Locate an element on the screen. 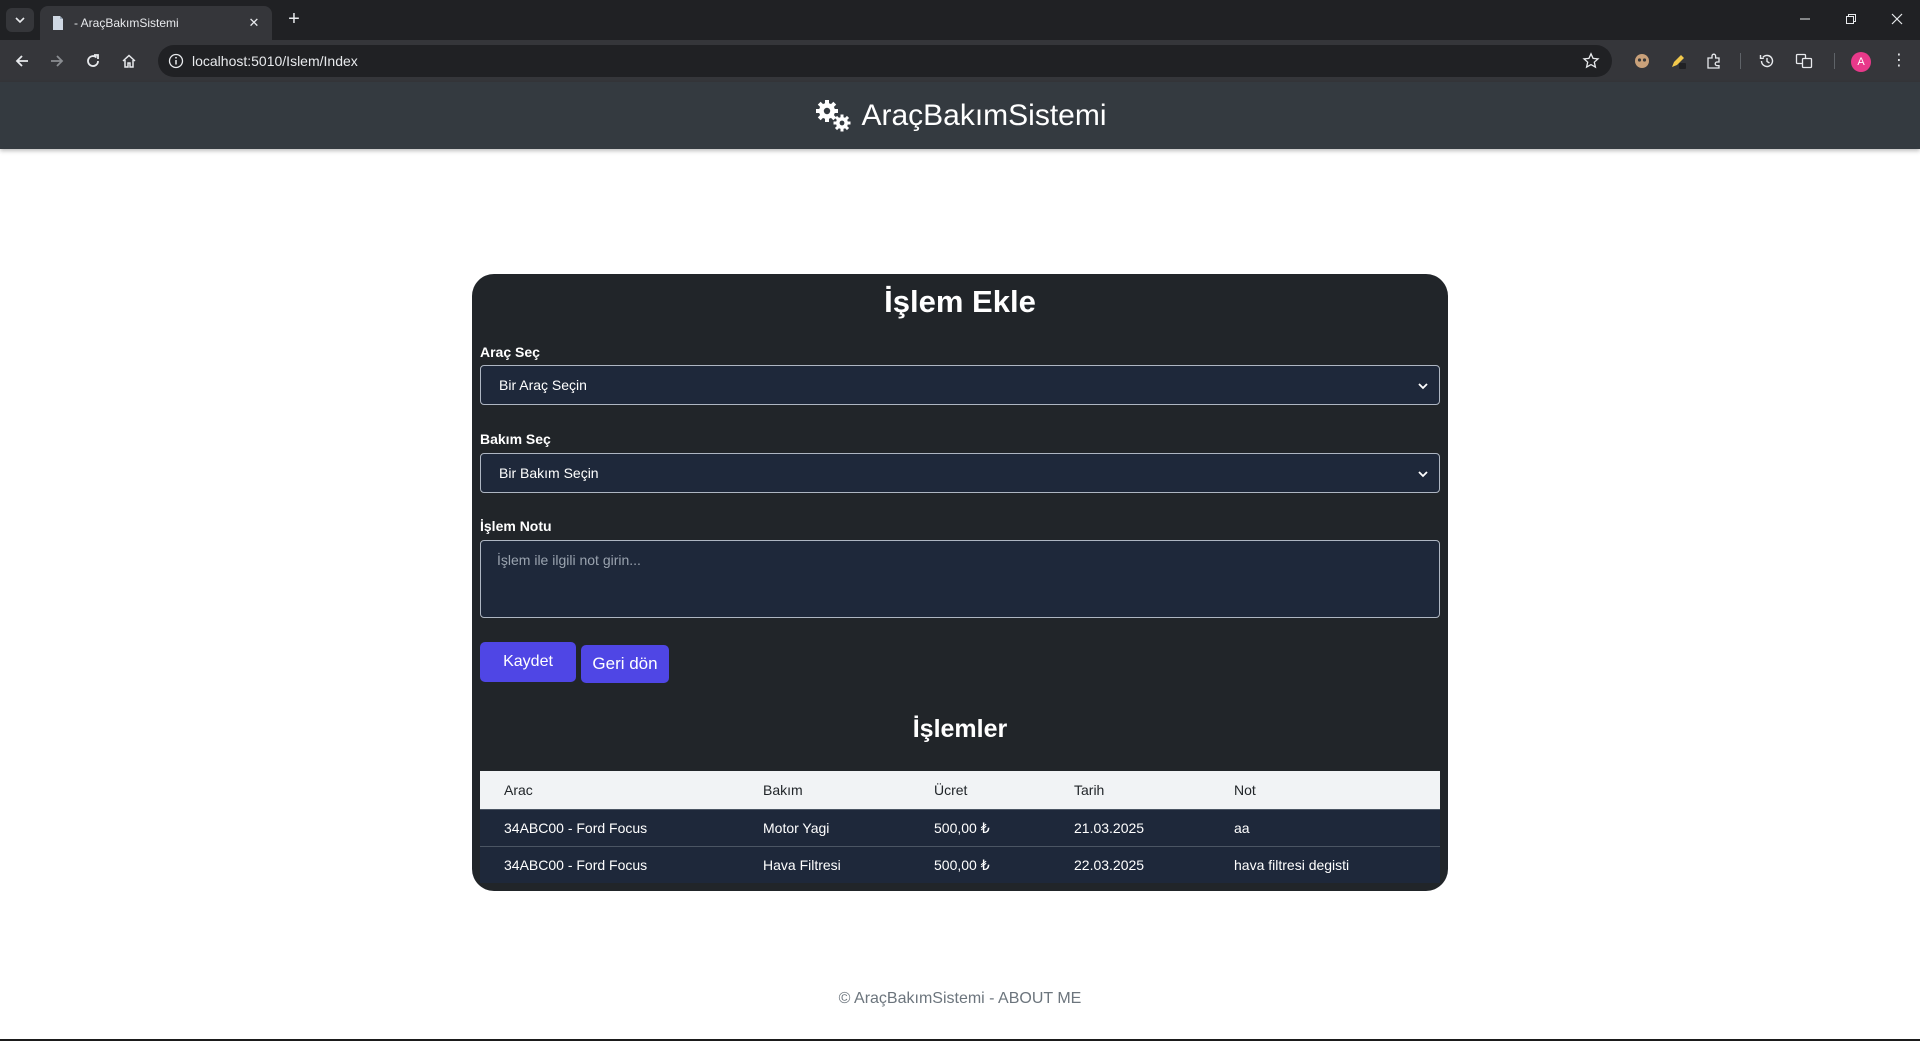  back-button-page: Geri dön is located at coordinates (625, 664).